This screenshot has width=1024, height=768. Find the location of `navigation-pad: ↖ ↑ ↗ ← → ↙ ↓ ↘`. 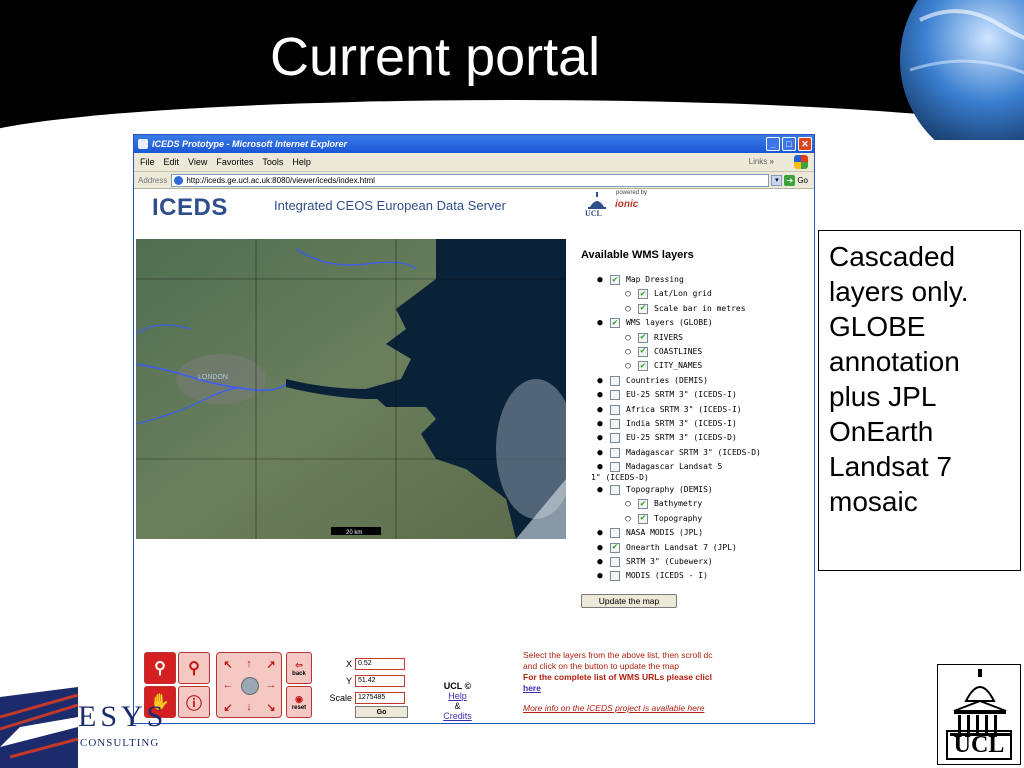

navigation-pad: ↖ ↑ ↗ ← → ↙ ↓ ↘ is located at coordinates (249, 685).